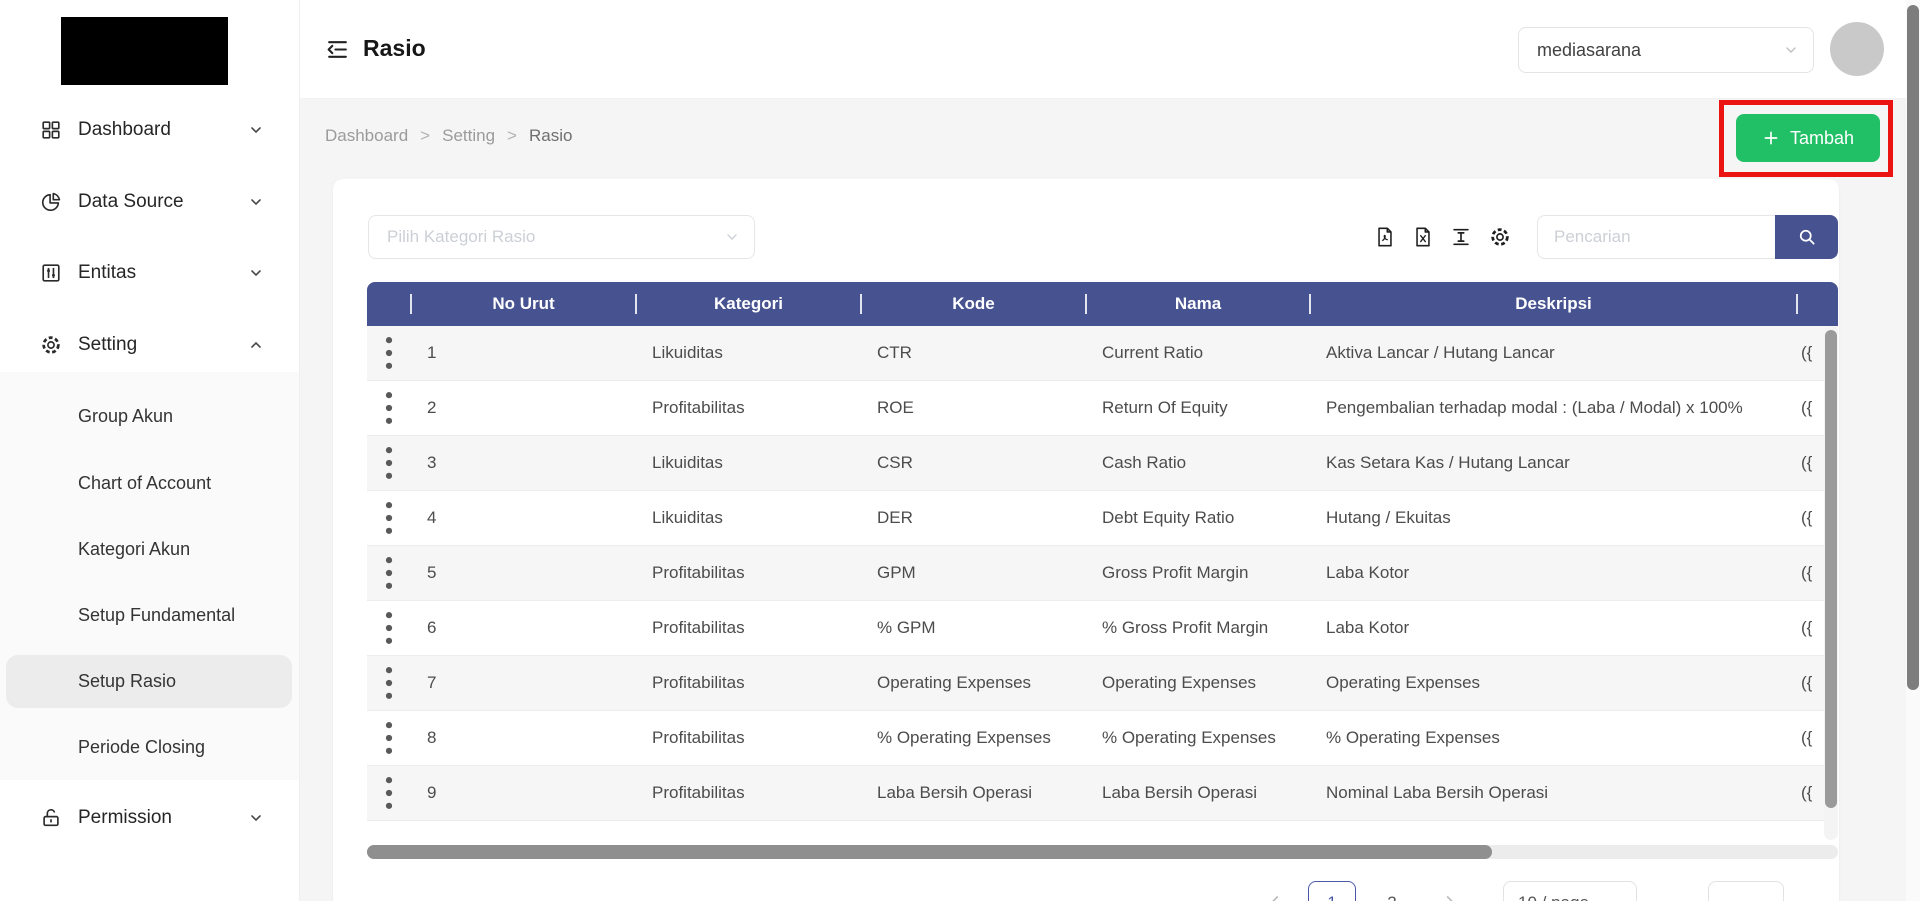  I want to click on pagination-page-size-select: 10 / page, so click(1570, 891).